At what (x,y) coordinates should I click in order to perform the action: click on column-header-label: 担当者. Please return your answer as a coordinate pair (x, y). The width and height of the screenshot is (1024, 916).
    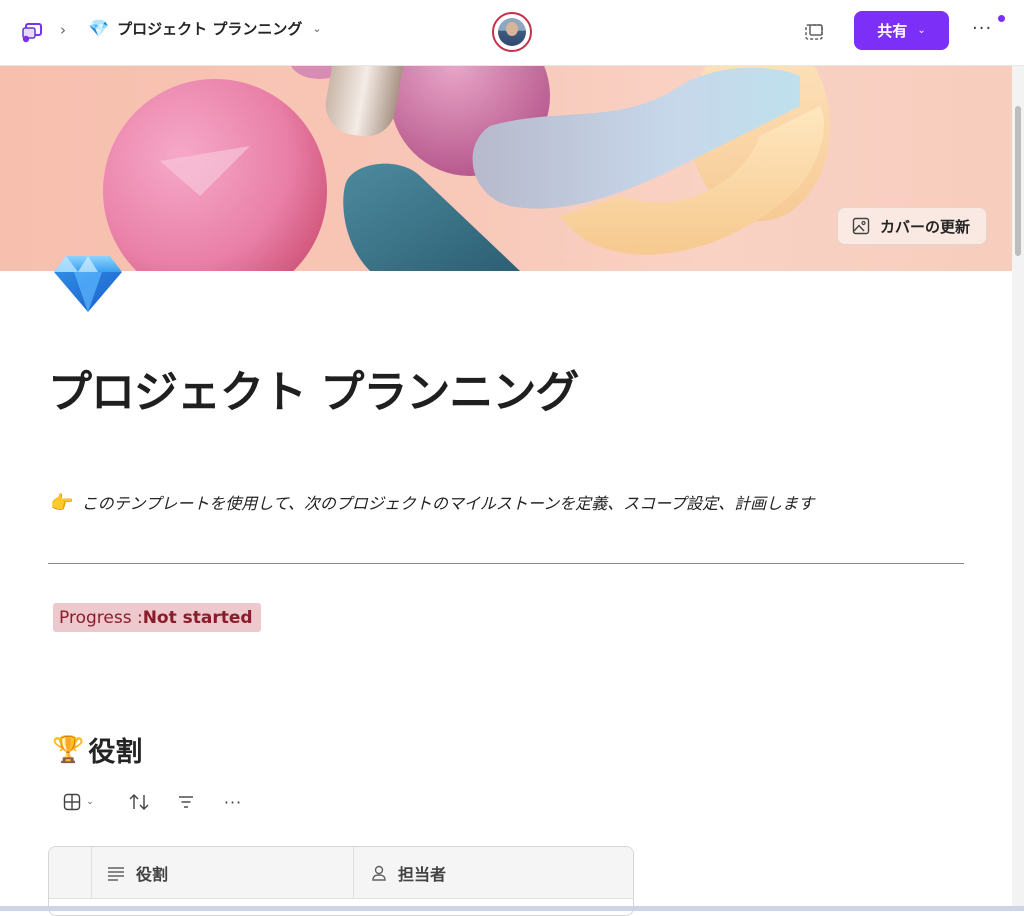
    Looking at the image, I should click on (422, 874).